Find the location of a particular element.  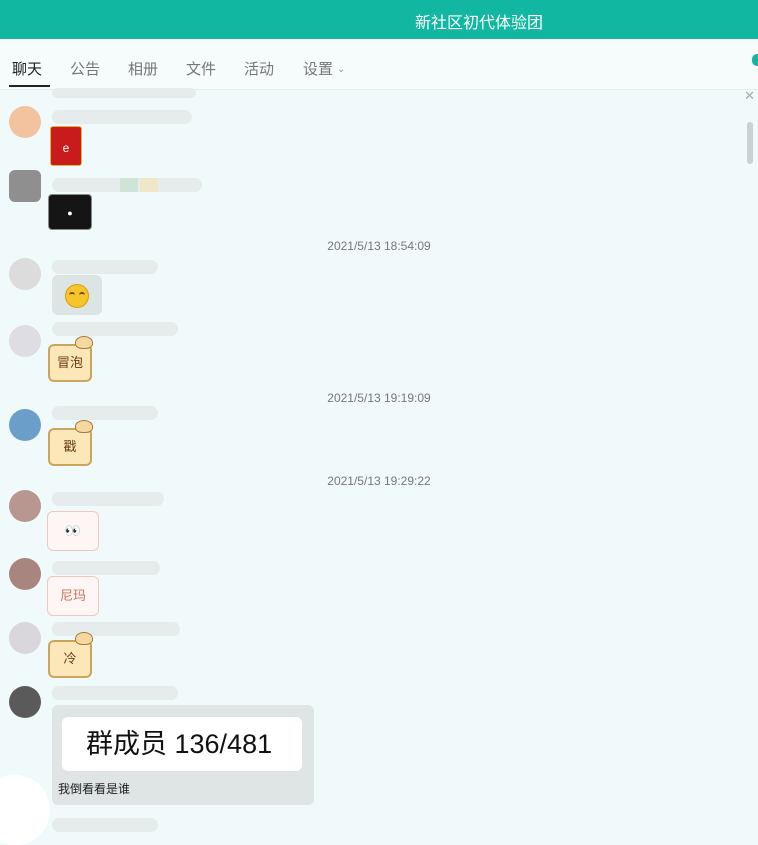

sticker-nima: 尼玛 is located at coordinates (73, 596).